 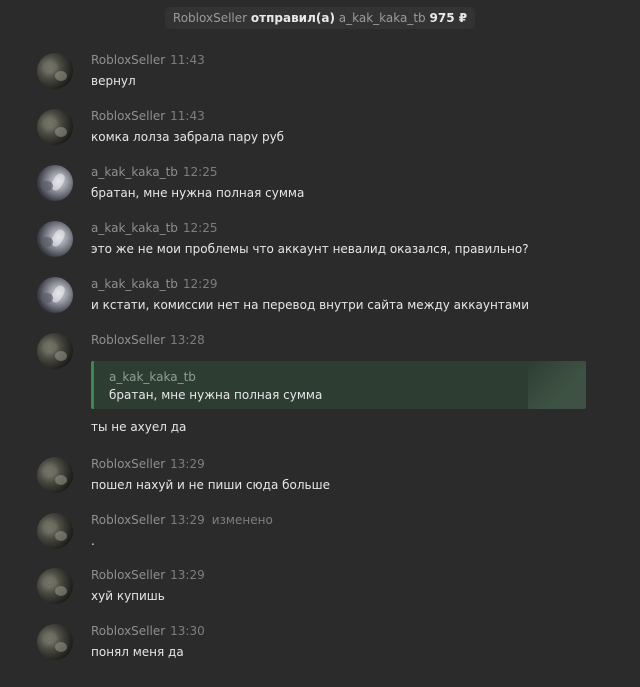 I want to click on message-text: ., so click(x=93, y=541).